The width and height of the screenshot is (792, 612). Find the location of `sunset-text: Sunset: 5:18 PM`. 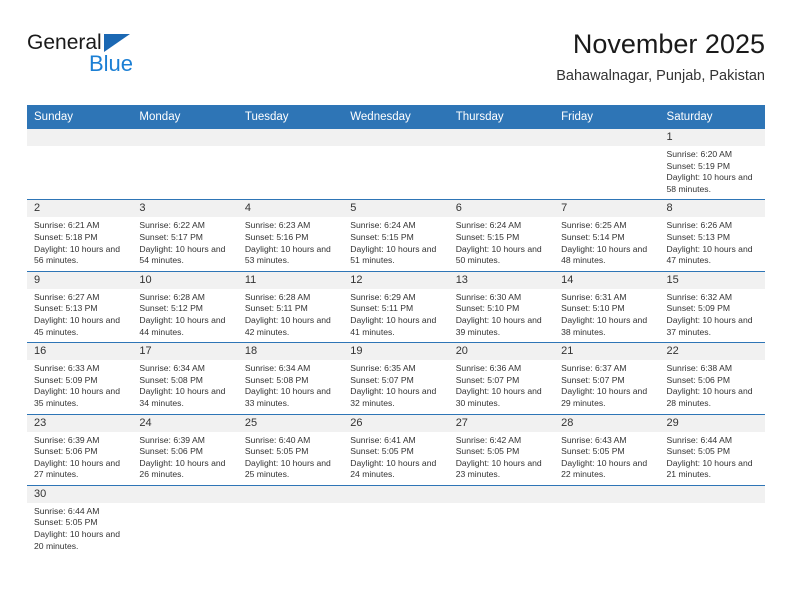

sunset-text: Sunset: 5:18 PM is located at coordinates (66, 236).